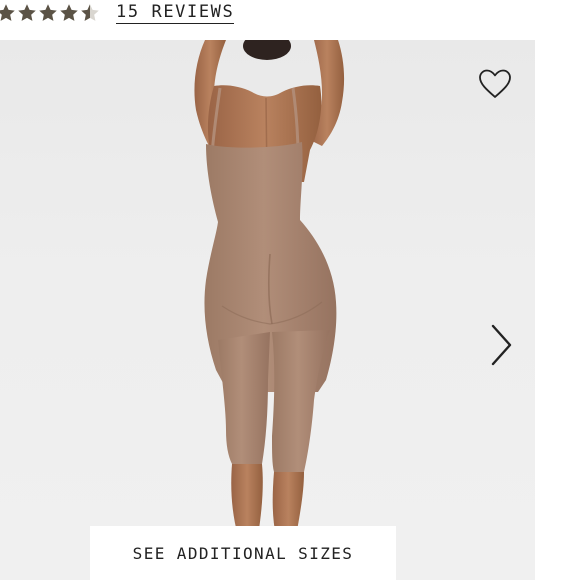 The width and height of the screenshot is (580, 580). What do you see at coordinates (495, 84) in the screenshot?
I see `wishlist-heart-icon` at bounding box center [495, 84].